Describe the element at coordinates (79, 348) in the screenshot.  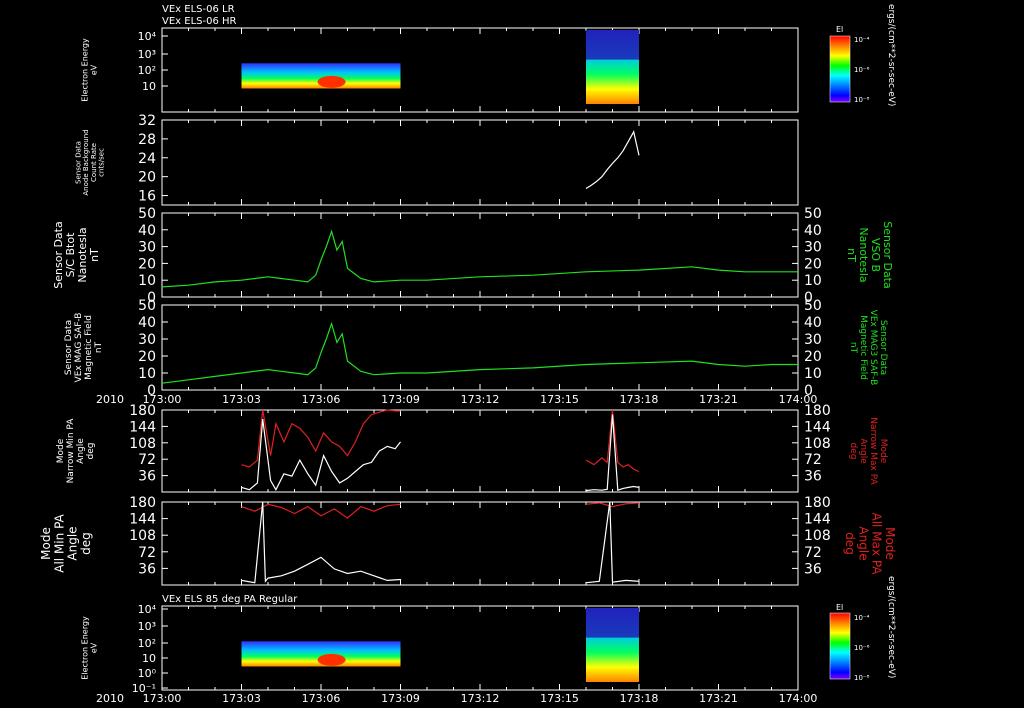
I see `y-axis-label: VEx MAG SAF-B` at that location.